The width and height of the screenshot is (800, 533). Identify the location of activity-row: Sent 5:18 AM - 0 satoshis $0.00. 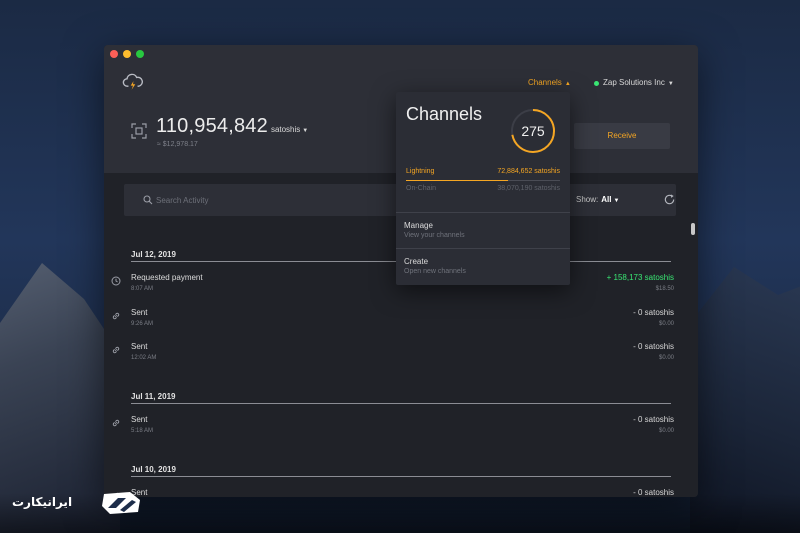
(392, 429).